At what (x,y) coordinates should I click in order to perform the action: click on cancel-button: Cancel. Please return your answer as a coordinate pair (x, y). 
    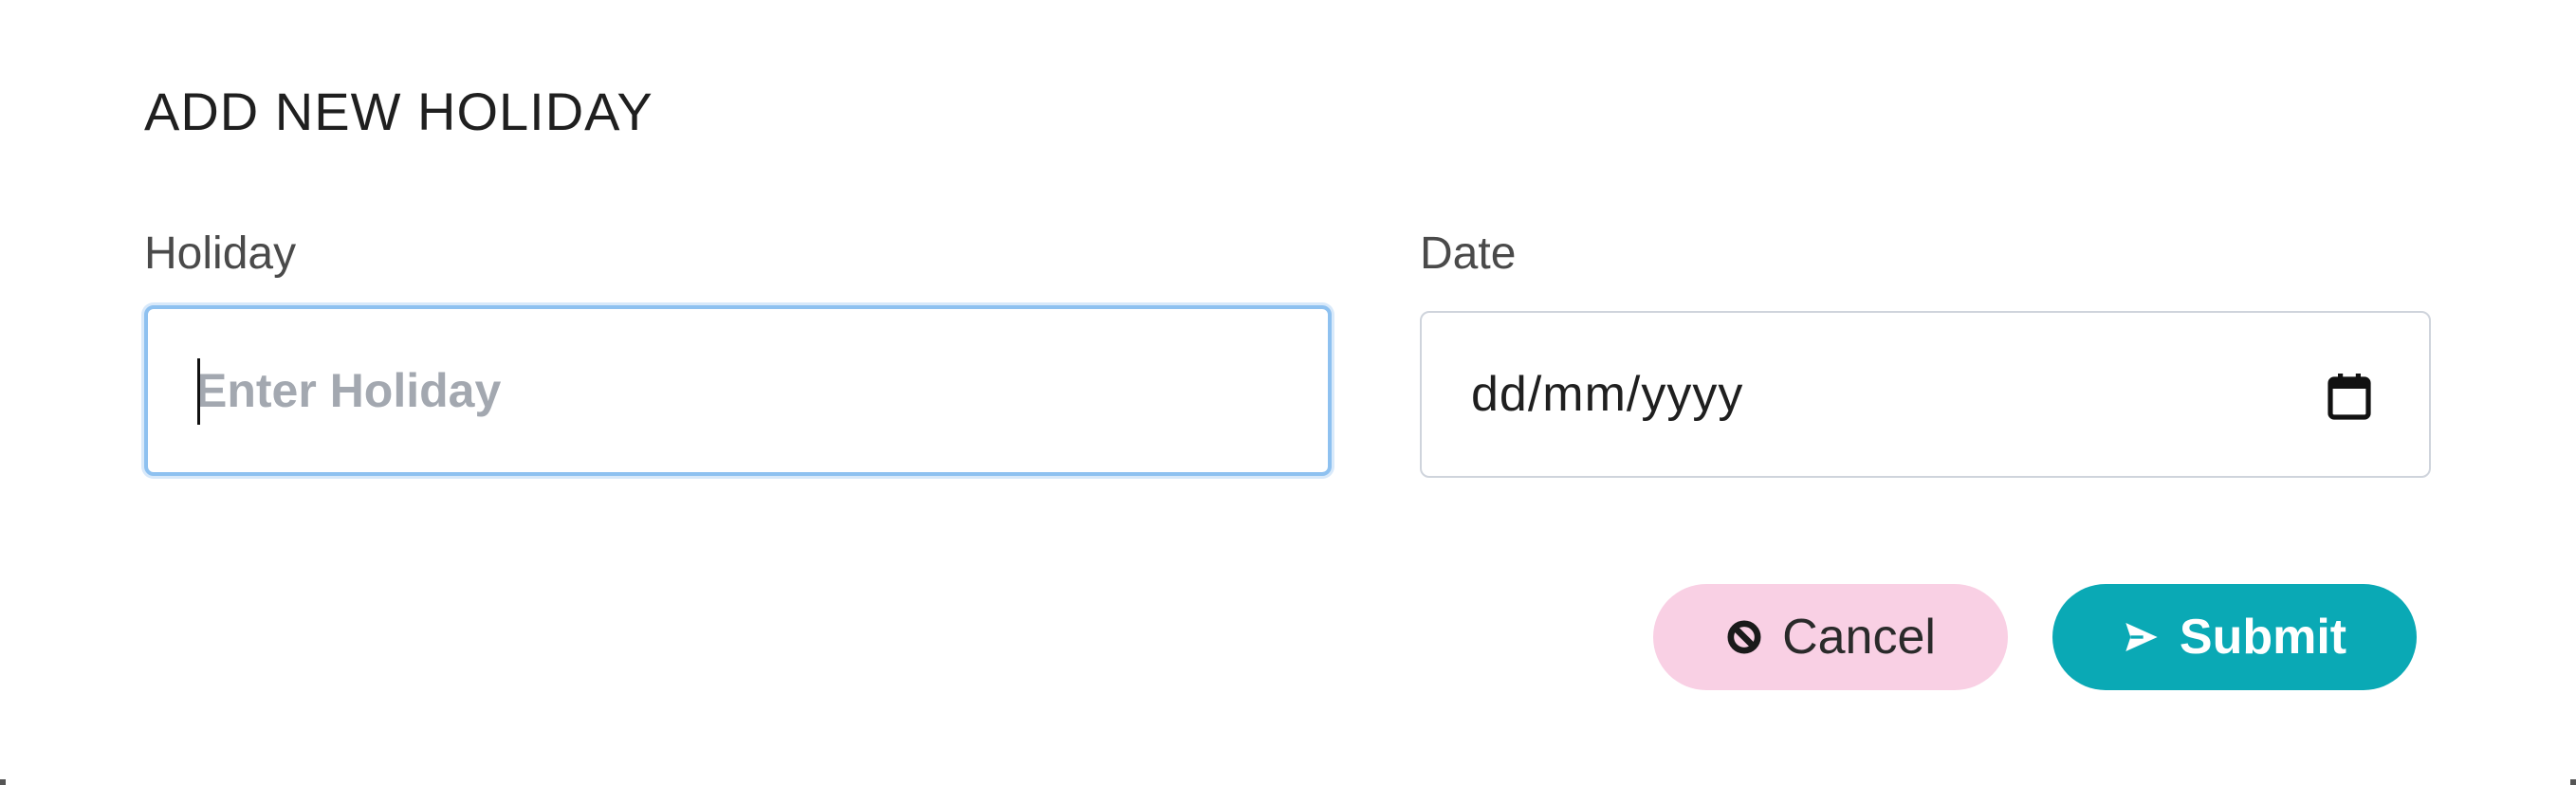
    Looking at the image, I should click on (1830, 637).